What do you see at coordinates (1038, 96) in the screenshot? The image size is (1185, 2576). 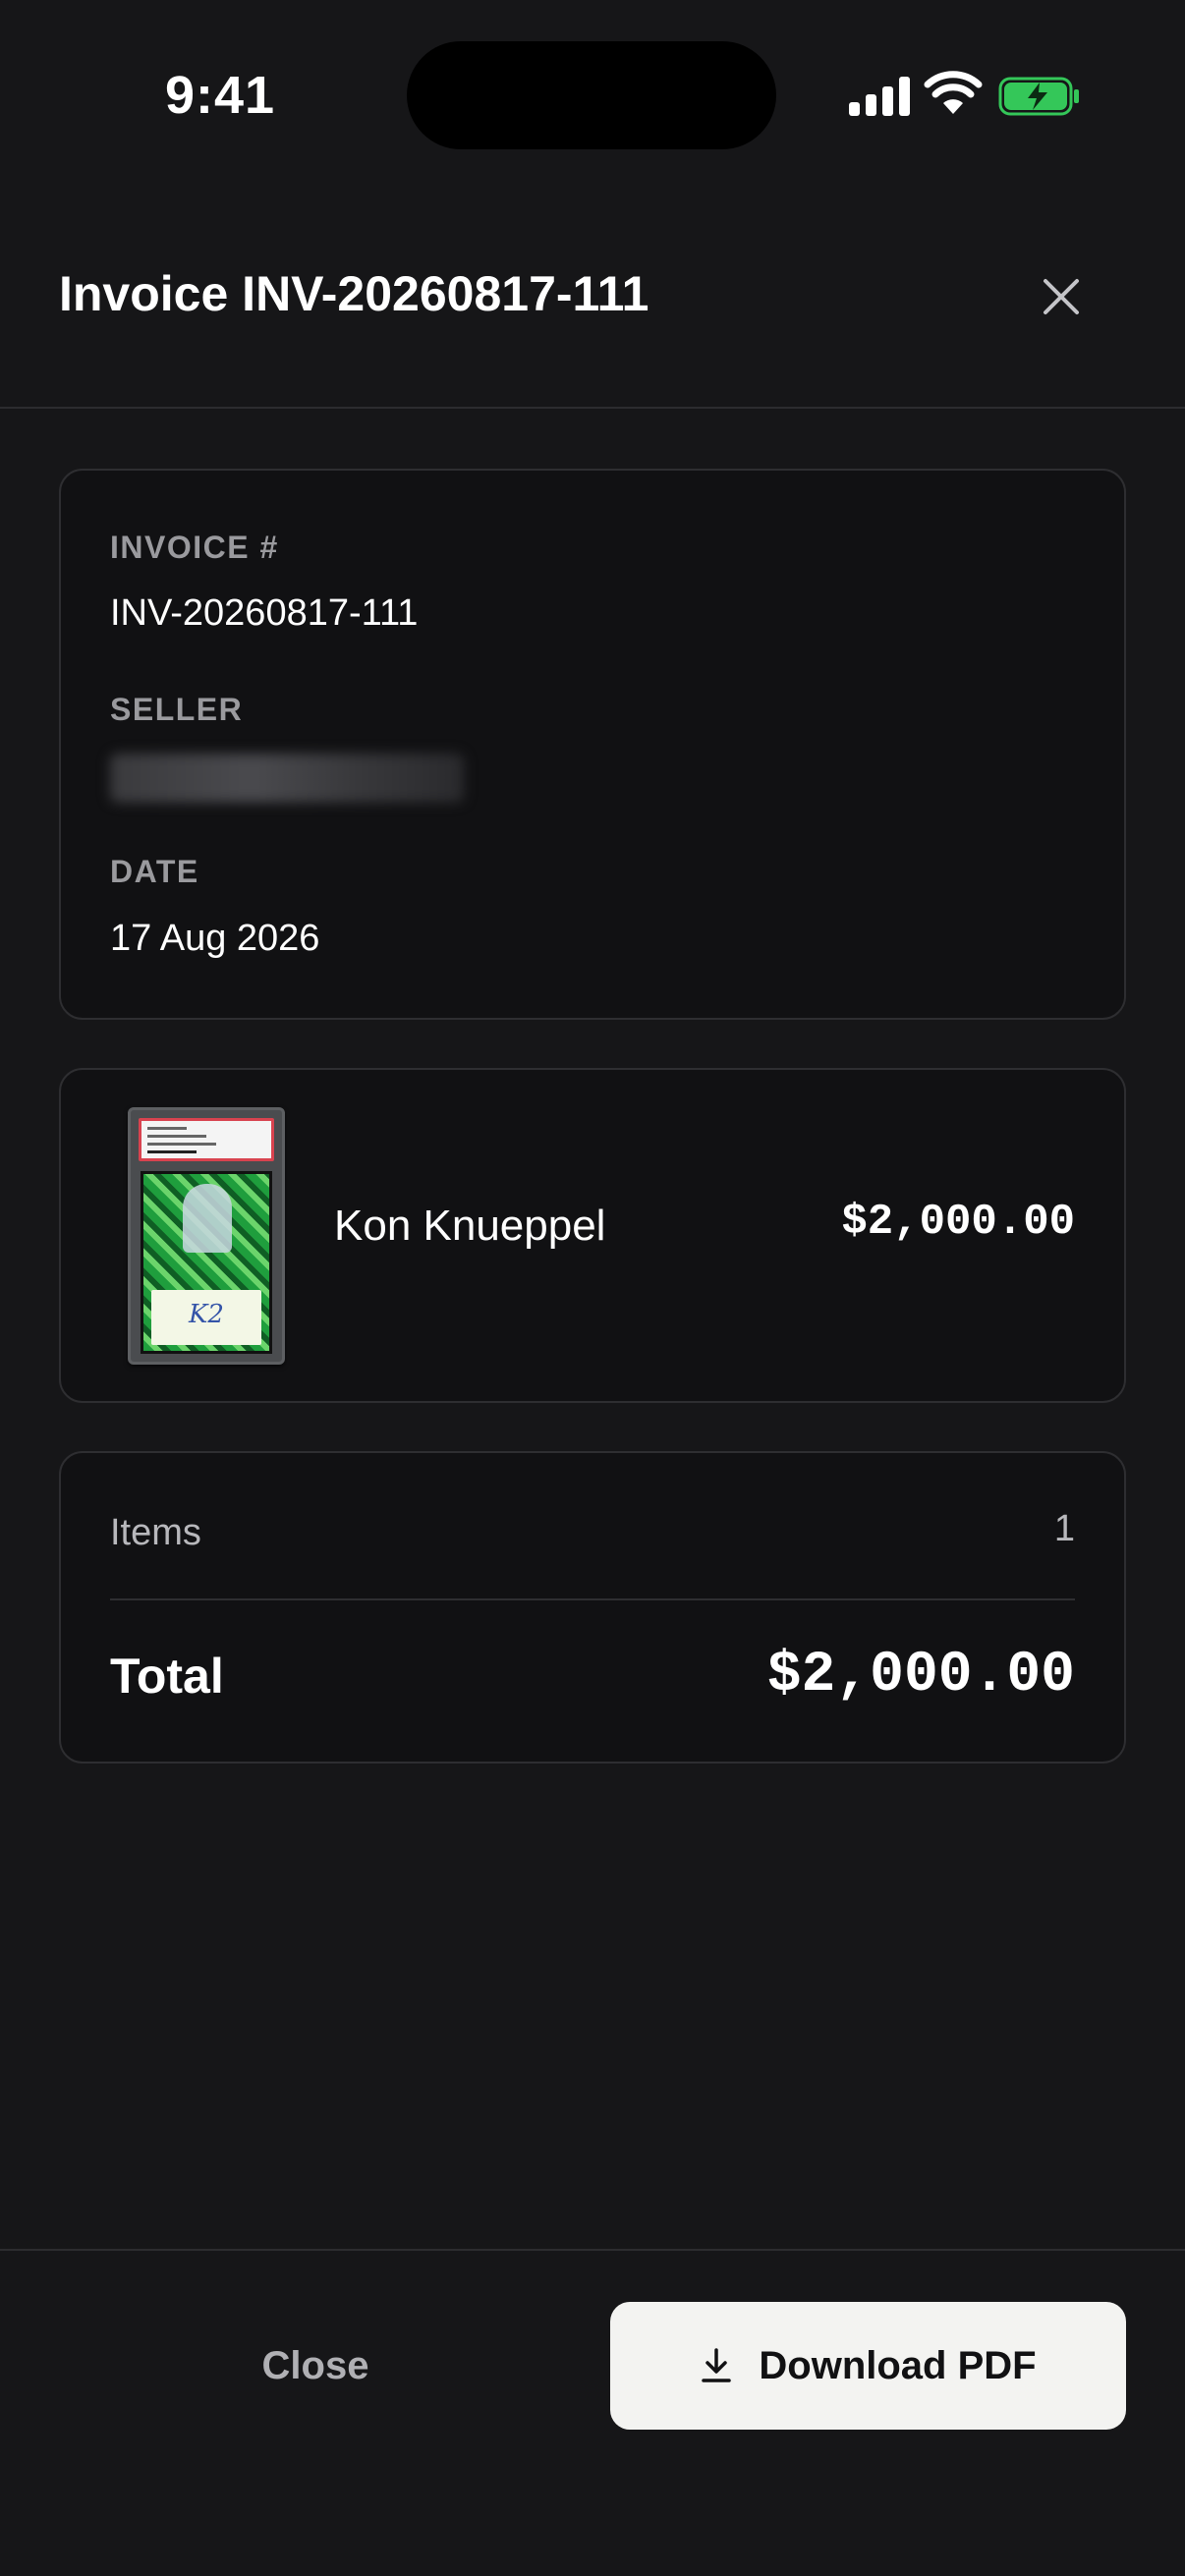 I see `battery-charging-icon` at bounding box center [1038, 96].